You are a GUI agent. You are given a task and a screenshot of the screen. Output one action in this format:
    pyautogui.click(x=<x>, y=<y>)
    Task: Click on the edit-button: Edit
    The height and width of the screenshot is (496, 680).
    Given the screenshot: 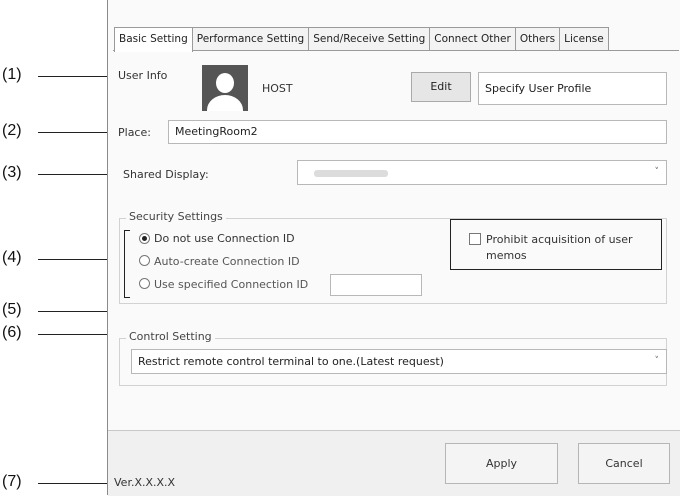 What is the action you would take?
    pyautogui.click(x=441, y=87)
    